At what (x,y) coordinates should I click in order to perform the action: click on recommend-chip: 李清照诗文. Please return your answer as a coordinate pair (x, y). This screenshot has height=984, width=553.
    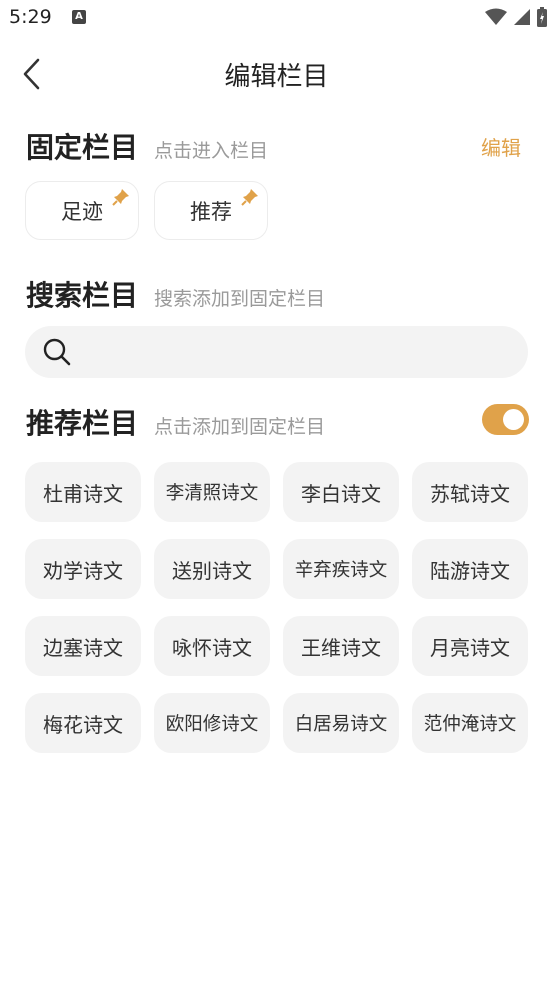
    Looking at the image, I should click on (212, 492).